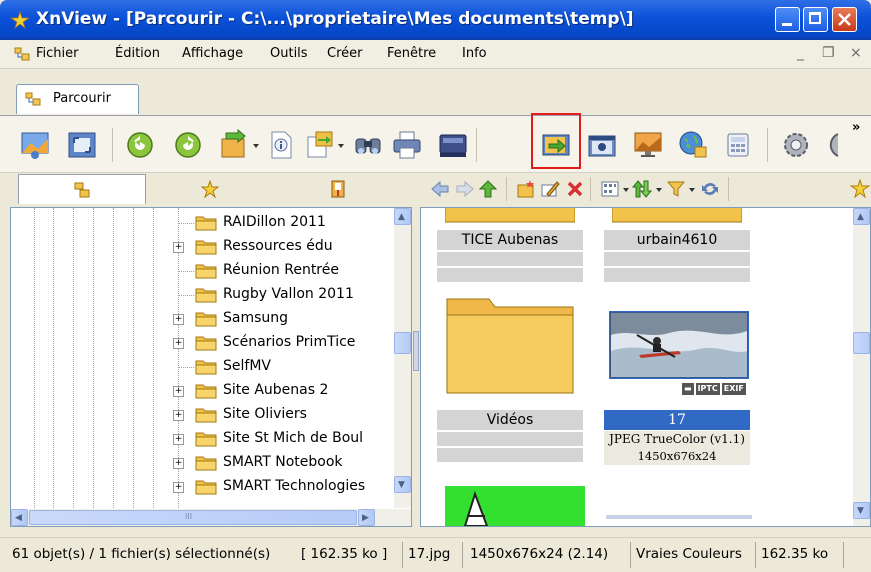 This screenshot has width=871, height=572. Describe the element at coordinates (234, 145) in the screenshot. I see `convert-icon` at that location.